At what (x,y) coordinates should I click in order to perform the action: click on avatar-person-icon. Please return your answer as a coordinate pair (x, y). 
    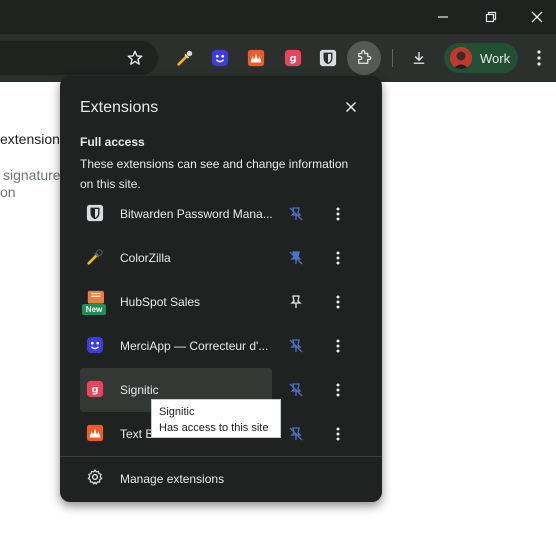
    Looking at the image, I should click on (461, 58).